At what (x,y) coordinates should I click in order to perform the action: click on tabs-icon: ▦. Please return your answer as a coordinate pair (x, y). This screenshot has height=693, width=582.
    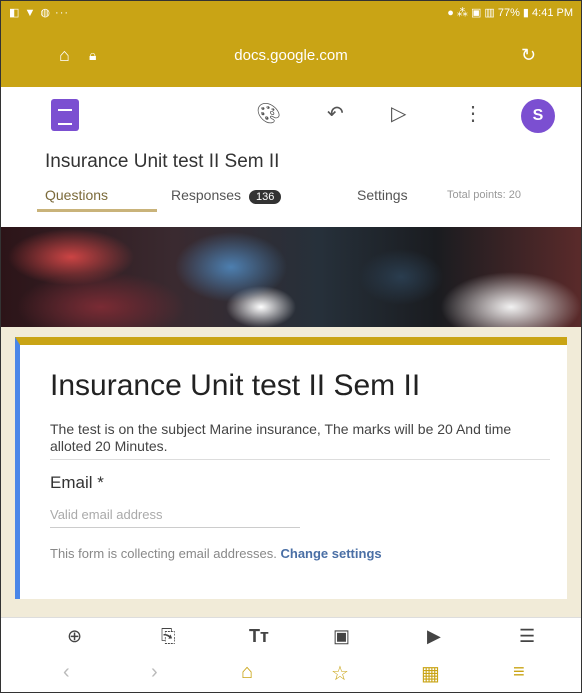
    Looking at the image, I should click on (430, 673).